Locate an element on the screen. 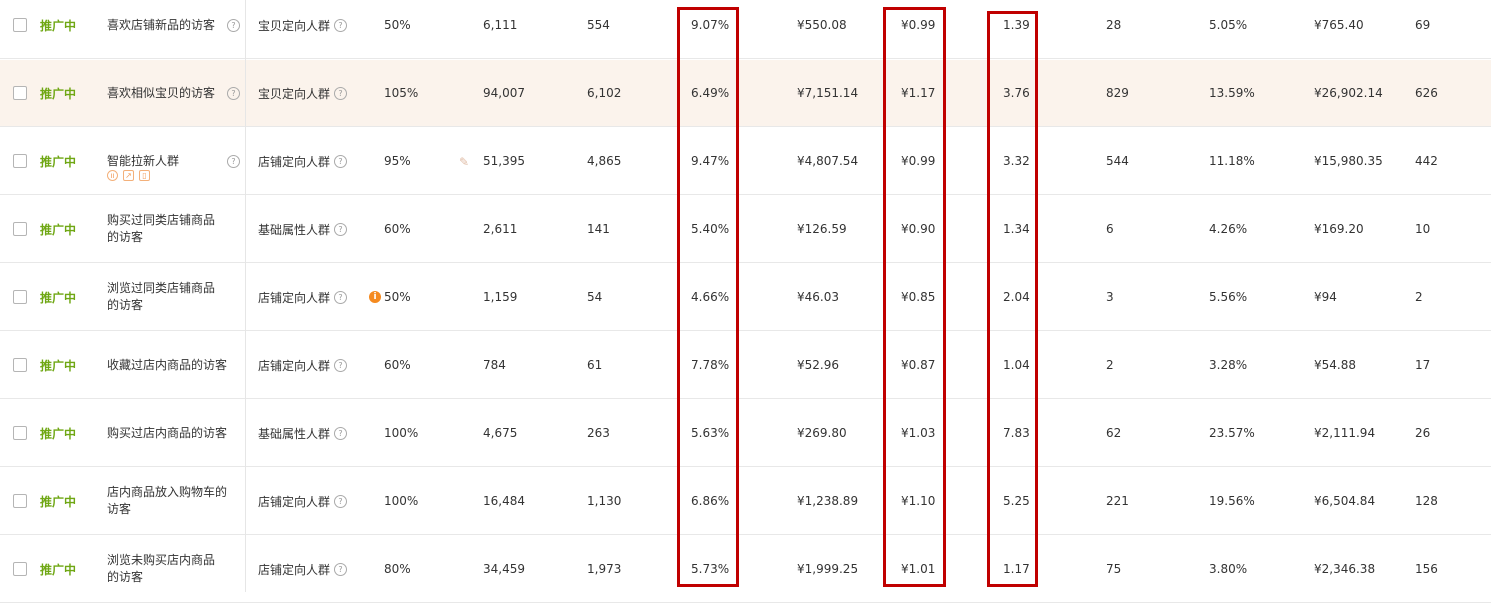 The width and height of the screenshot is (1491, 603). crowd-type: 基础属性人群 is located at coordinates (294, 433).